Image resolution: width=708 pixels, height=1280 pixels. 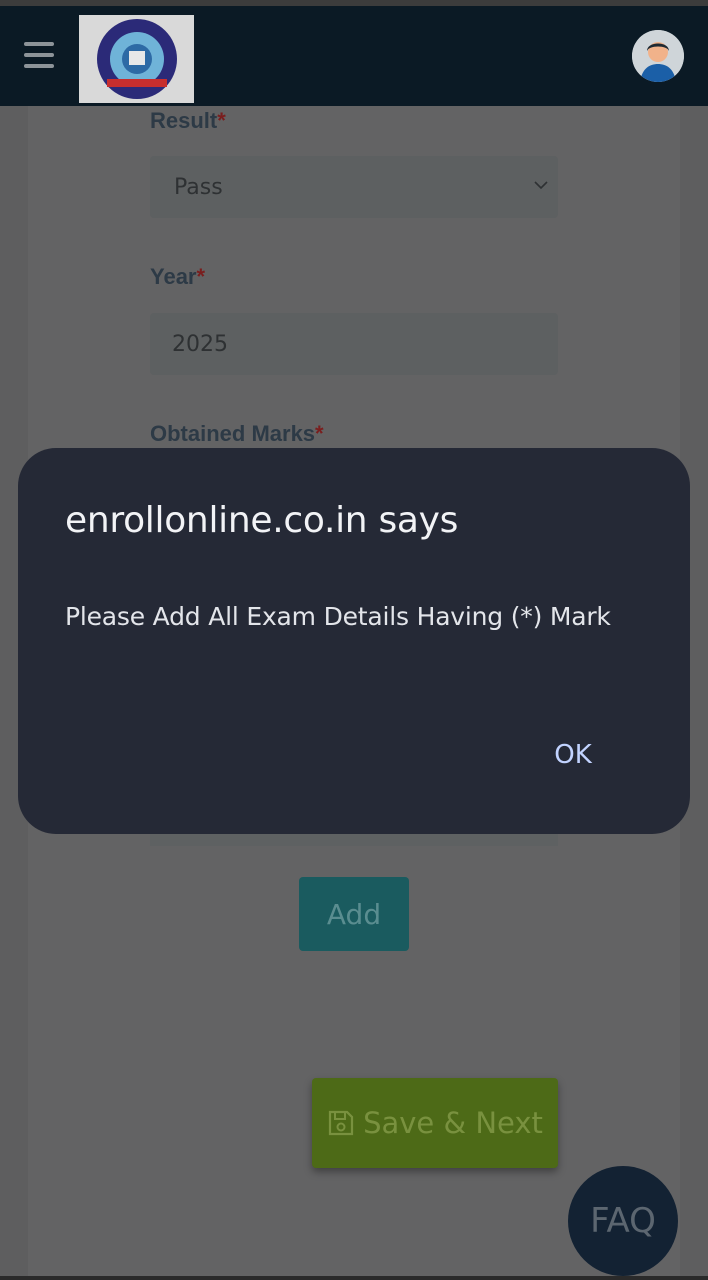 I want to click on ok-button: OK, so click(x=573, y=755).